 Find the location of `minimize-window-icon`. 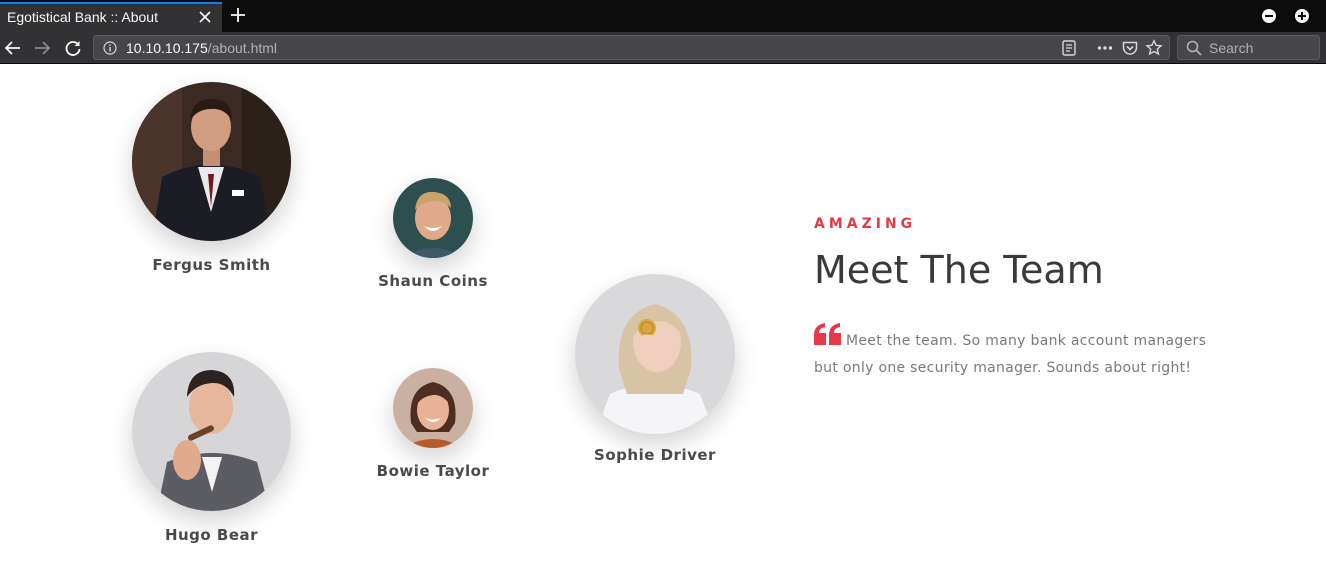

minimize-window-icon is located at coordinates (1269, 16).